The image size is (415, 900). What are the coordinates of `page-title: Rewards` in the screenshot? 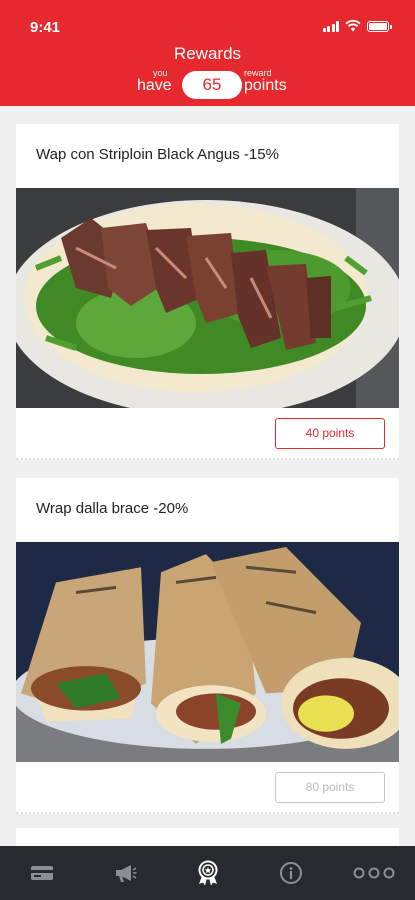 It's located at (207, 53).